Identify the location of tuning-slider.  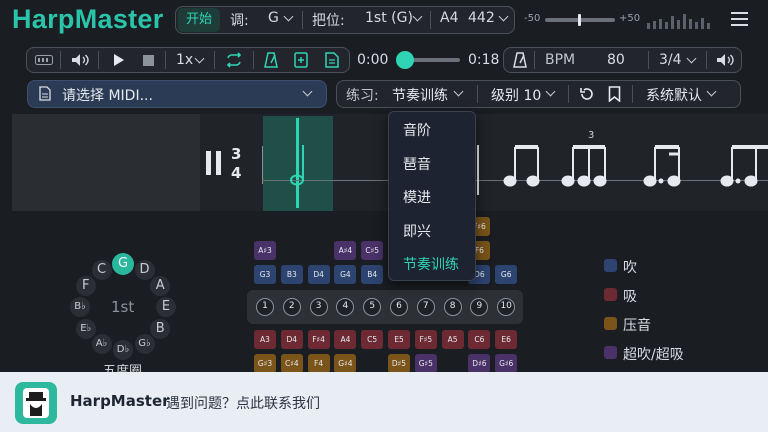
(580, 20).